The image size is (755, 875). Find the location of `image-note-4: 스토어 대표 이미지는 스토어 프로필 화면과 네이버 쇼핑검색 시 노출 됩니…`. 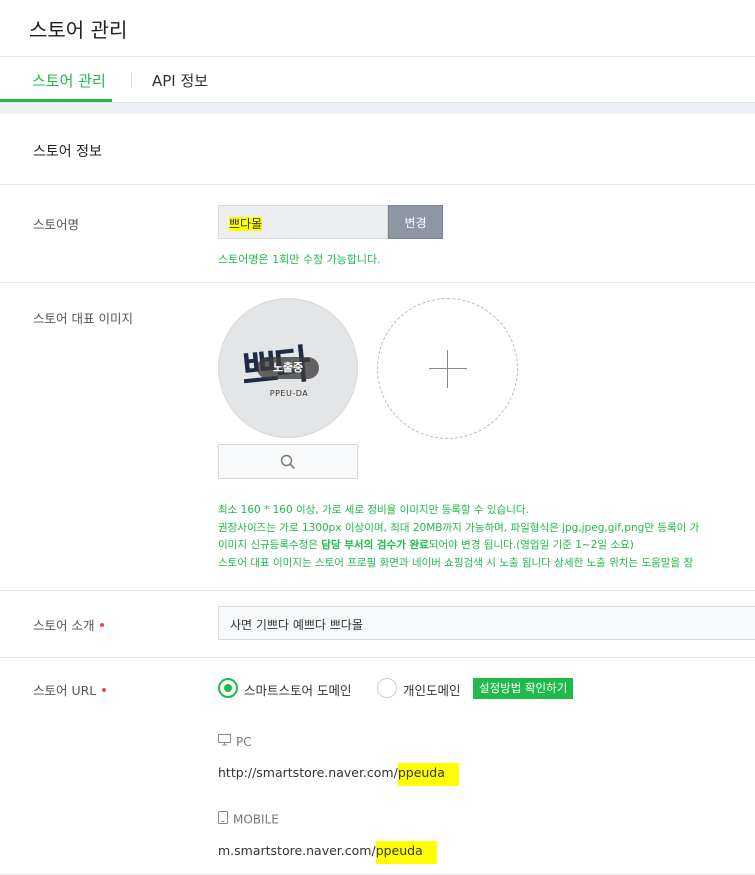

image-note-4: 스토어 대표 이미지는 스토어 프로필 화면과 네이버 쇼핑검색 시 노출 됩니… is located at coordinates (456, 562).